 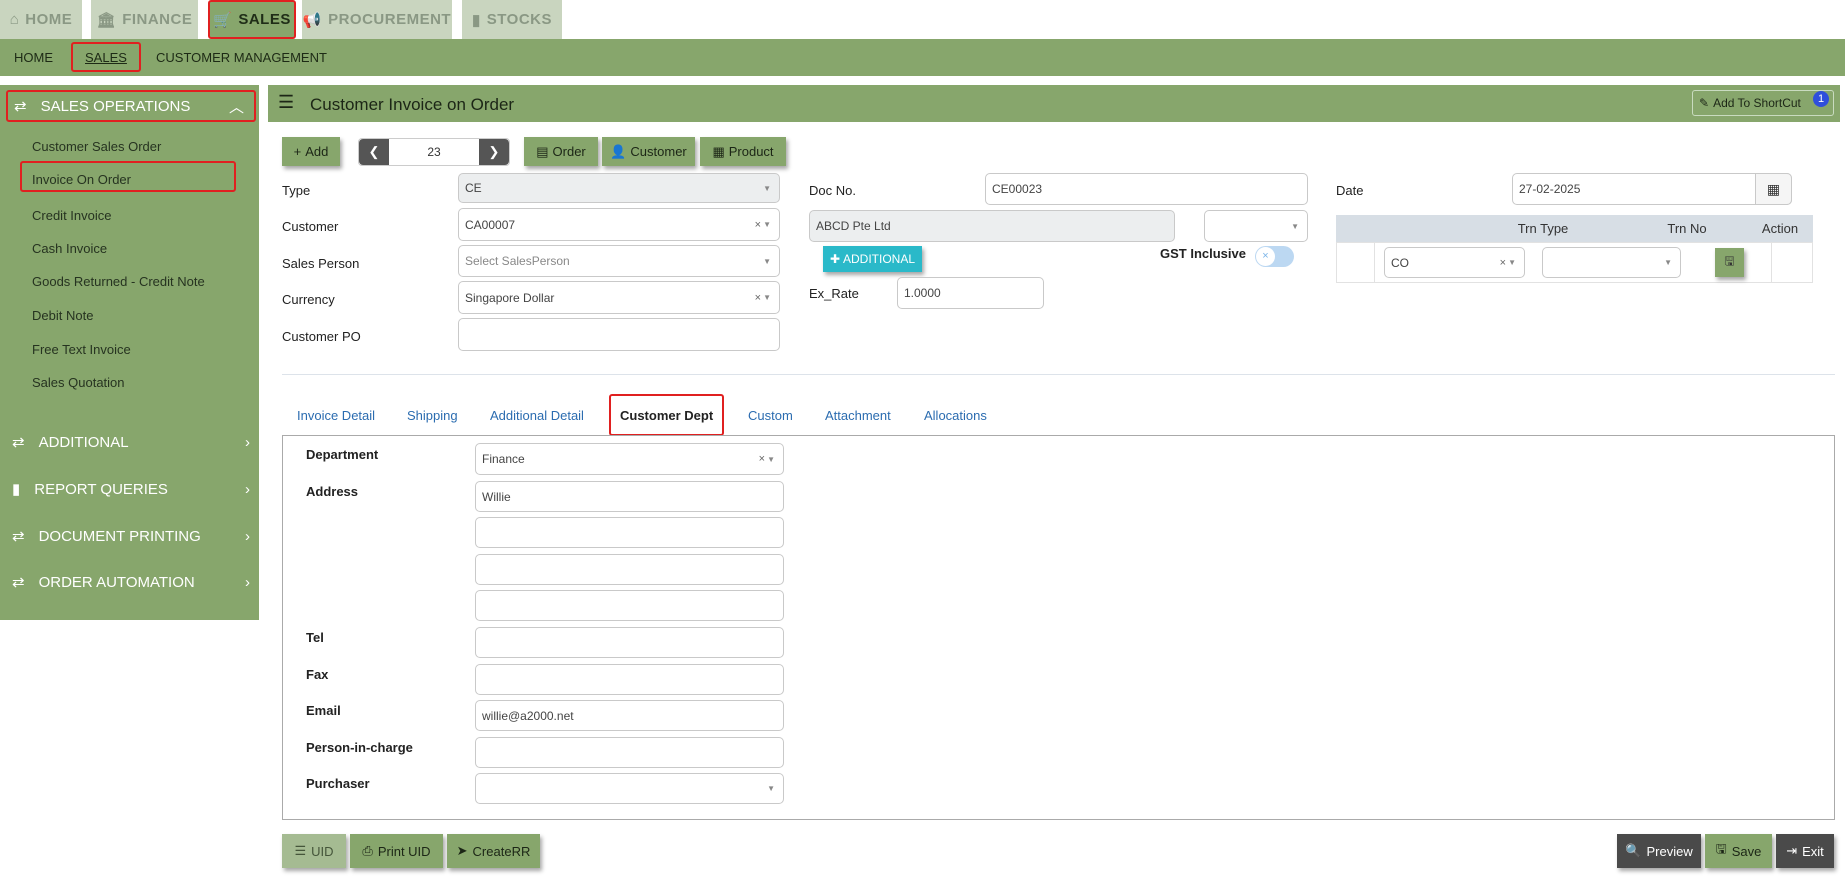 What do you see at coordinates (619, 188) in the screenshot?
I see `type-select: CE ▼` at bounding box center [619, 188].